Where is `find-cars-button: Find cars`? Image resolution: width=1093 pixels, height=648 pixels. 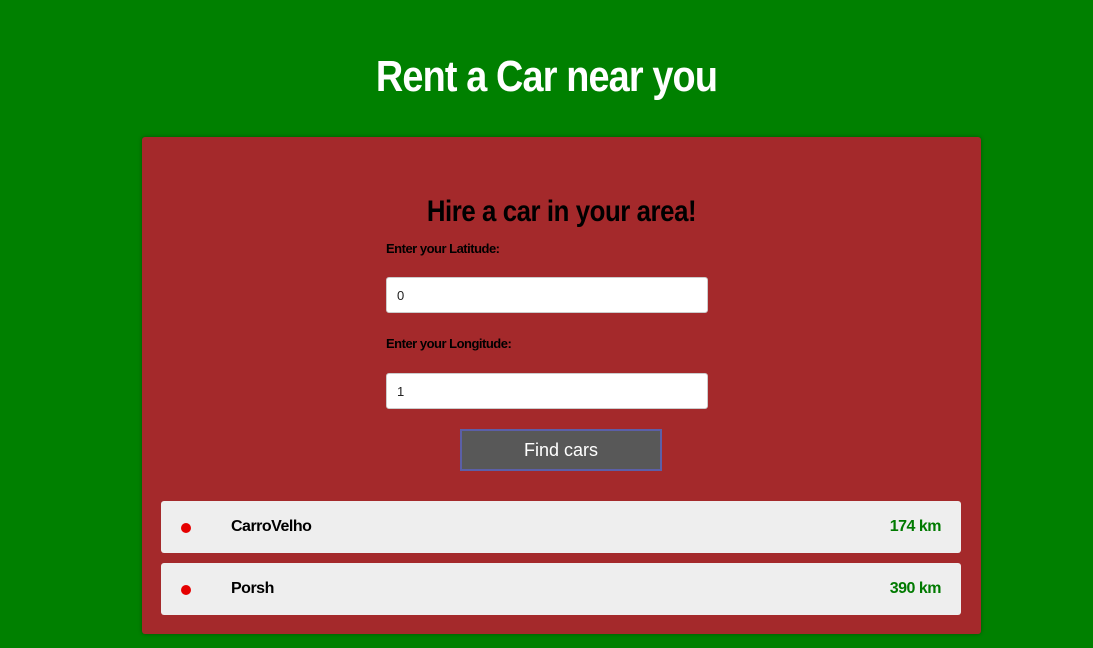
find-cars-button: Find cars is located at coordinates (561, 450).